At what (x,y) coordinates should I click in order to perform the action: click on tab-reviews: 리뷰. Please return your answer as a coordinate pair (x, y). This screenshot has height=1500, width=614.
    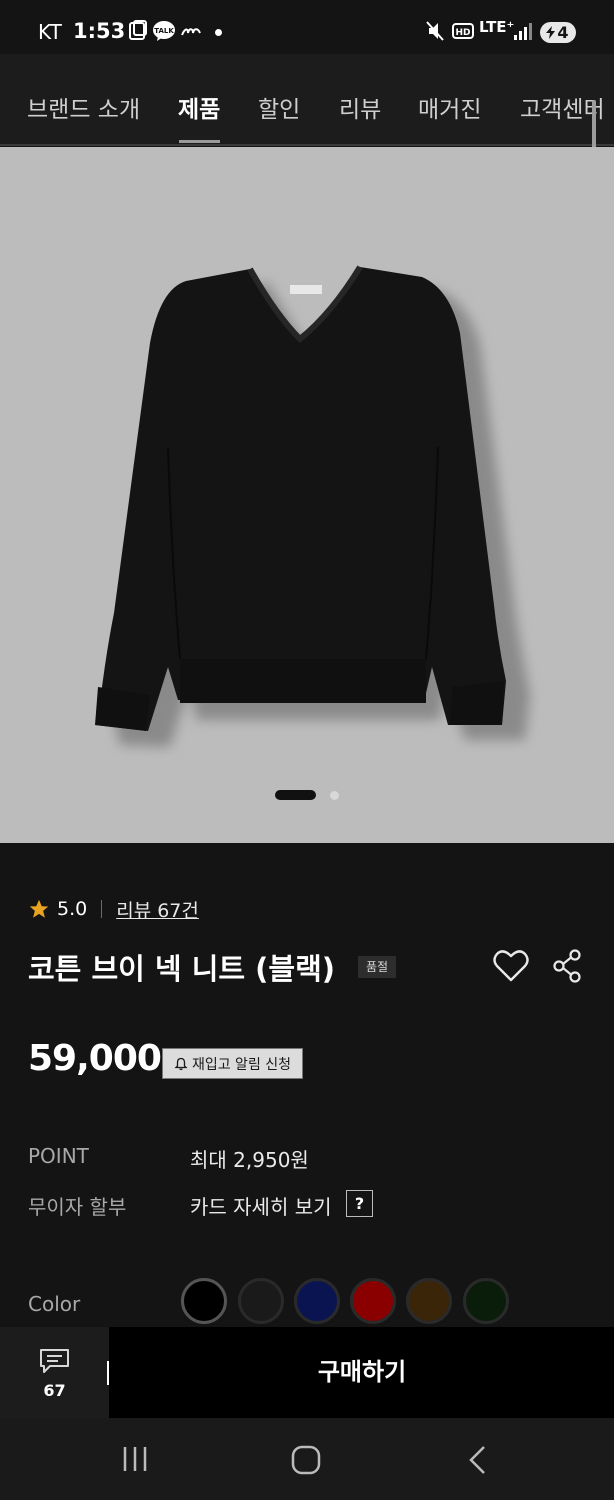
    Looking at the image, I should click on (360, 107).